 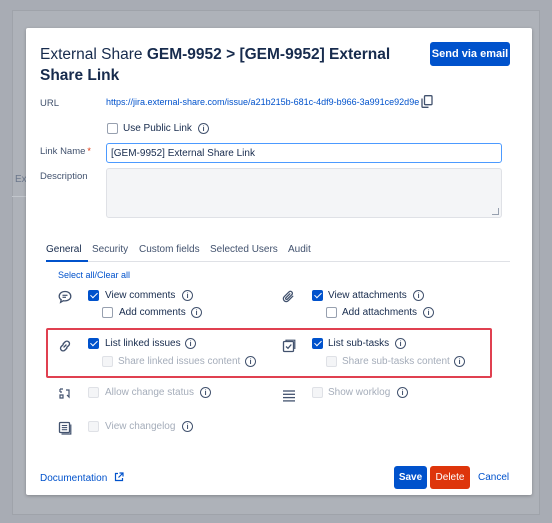 What do you see at coordinates (107, 312) in the screenshot?
I see `add-comments-checkbox` at bounding box center [107, 312].